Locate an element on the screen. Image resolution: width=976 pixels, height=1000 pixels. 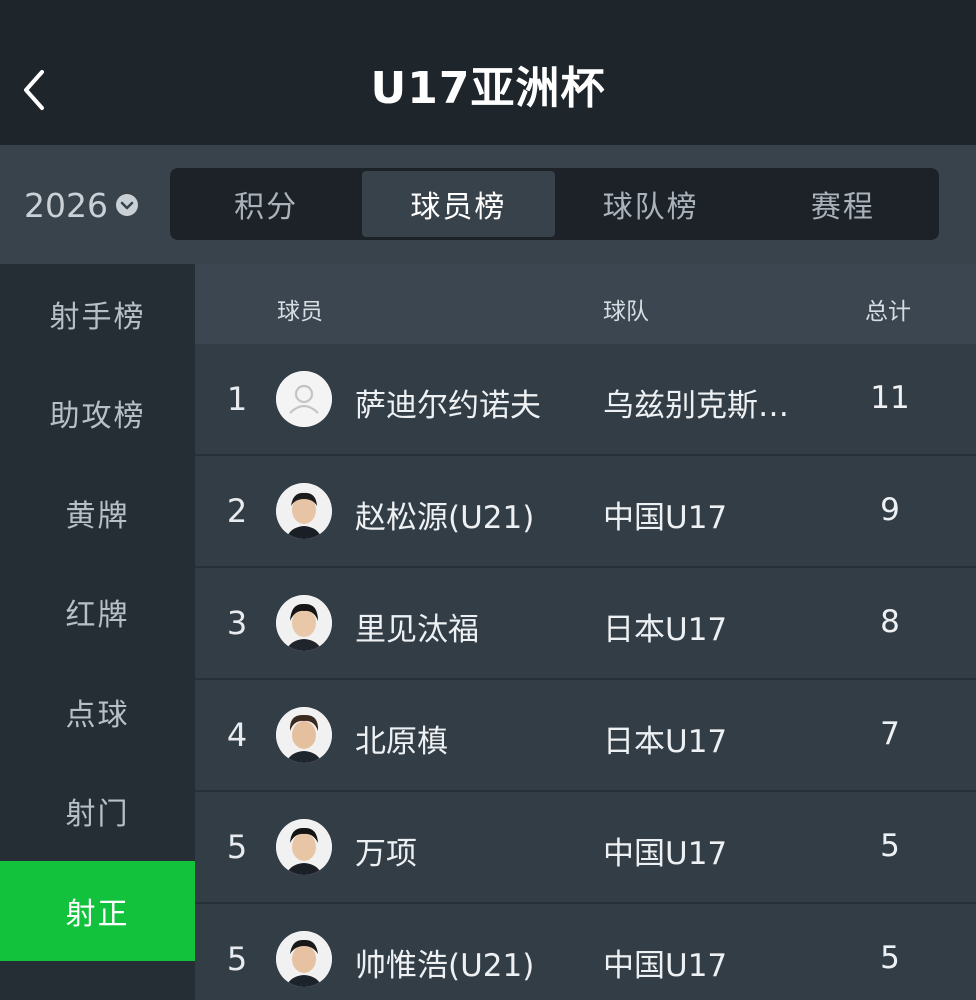
tab-schedule: 赛程 is located at coordinates (843, 204).